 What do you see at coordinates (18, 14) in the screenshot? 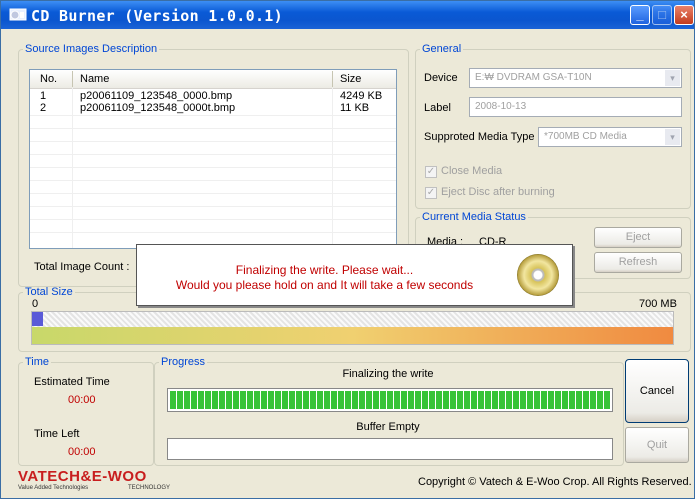
I see `app-cd-icon` at bounding box center [18, 14].